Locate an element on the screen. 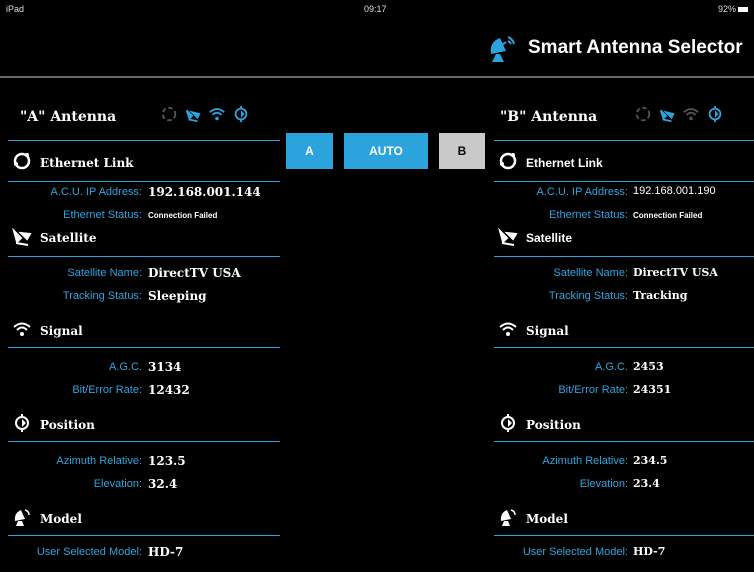  elevation-value: 23.4 is located at coordinates (646, 483).